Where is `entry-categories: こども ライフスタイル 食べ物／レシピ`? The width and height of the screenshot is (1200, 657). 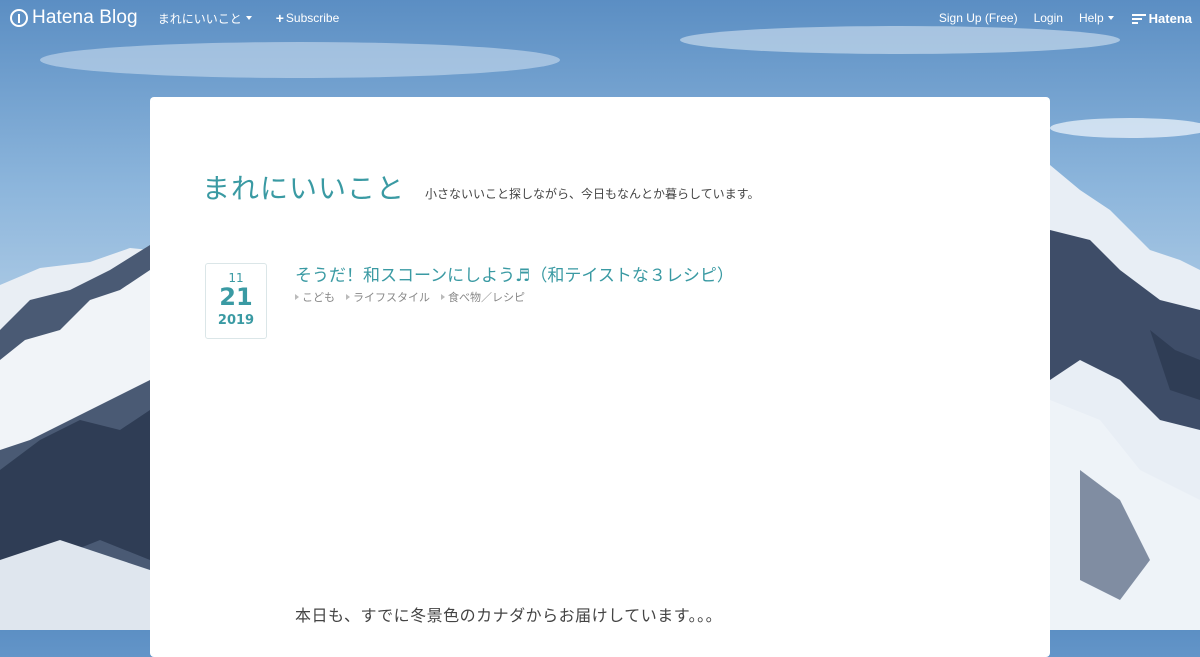
entry-categories: こども ライフスタイル 食べ物／レシピ is located at coordinates (415, 297).